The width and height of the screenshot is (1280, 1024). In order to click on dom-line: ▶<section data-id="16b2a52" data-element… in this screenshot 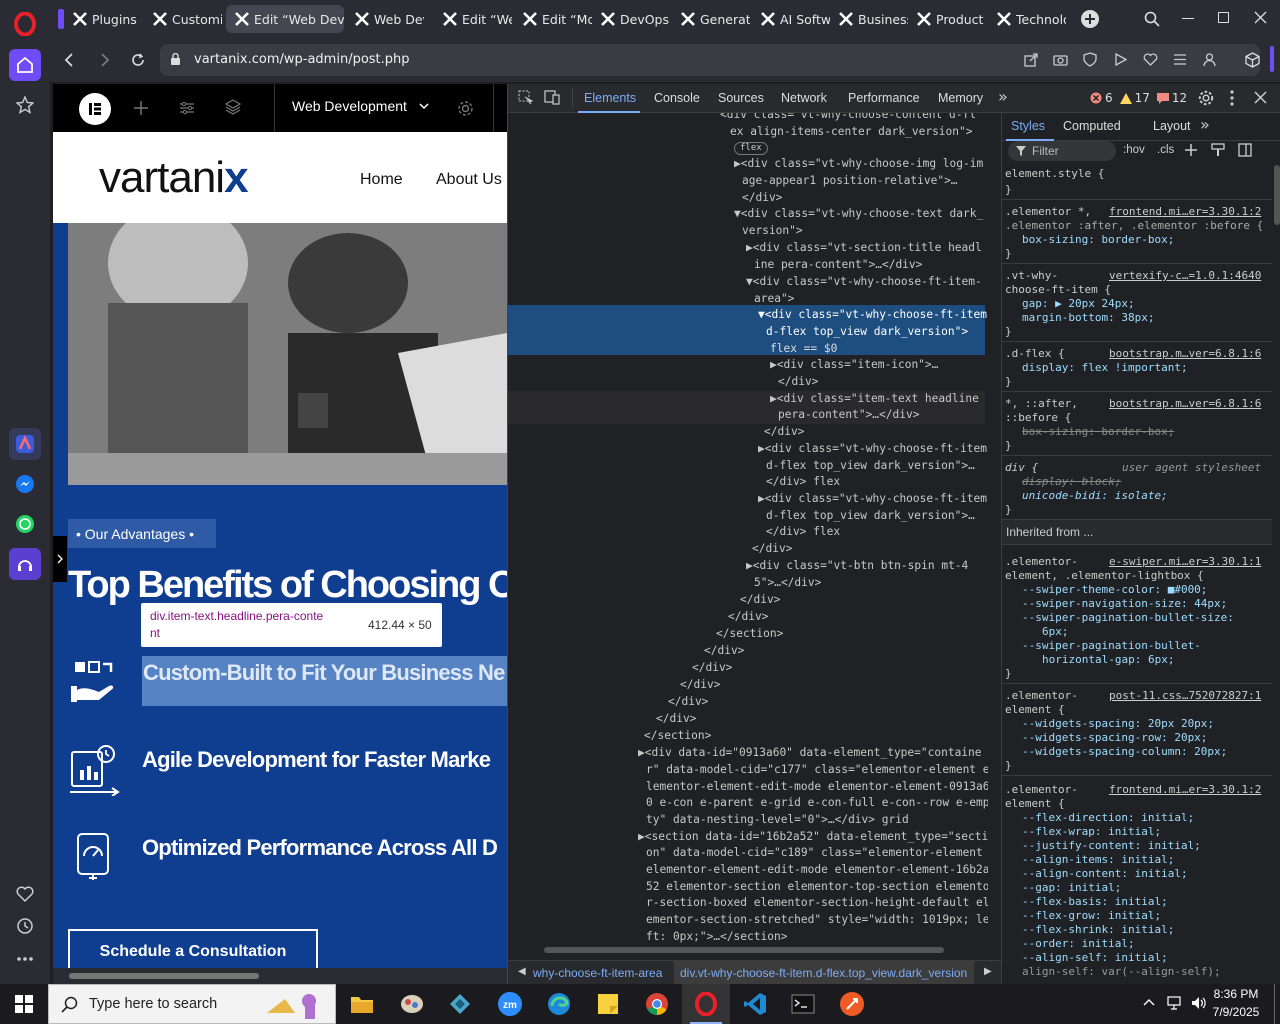, I will do `click(813, 837)`.